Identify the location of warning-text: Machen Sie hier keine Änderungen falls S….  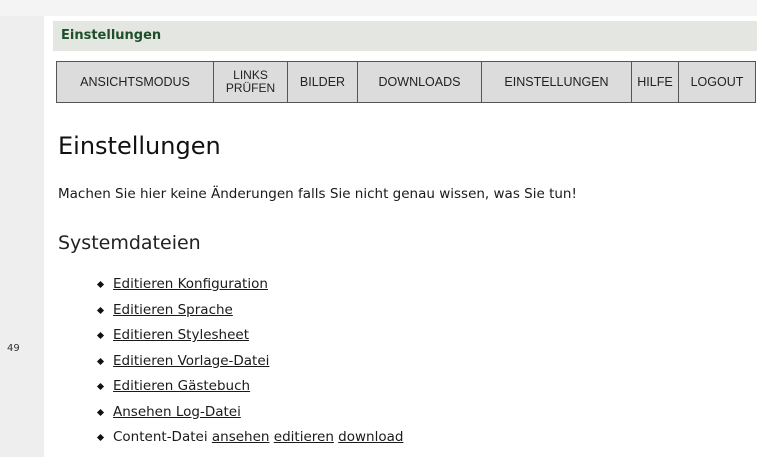
(317, 194).